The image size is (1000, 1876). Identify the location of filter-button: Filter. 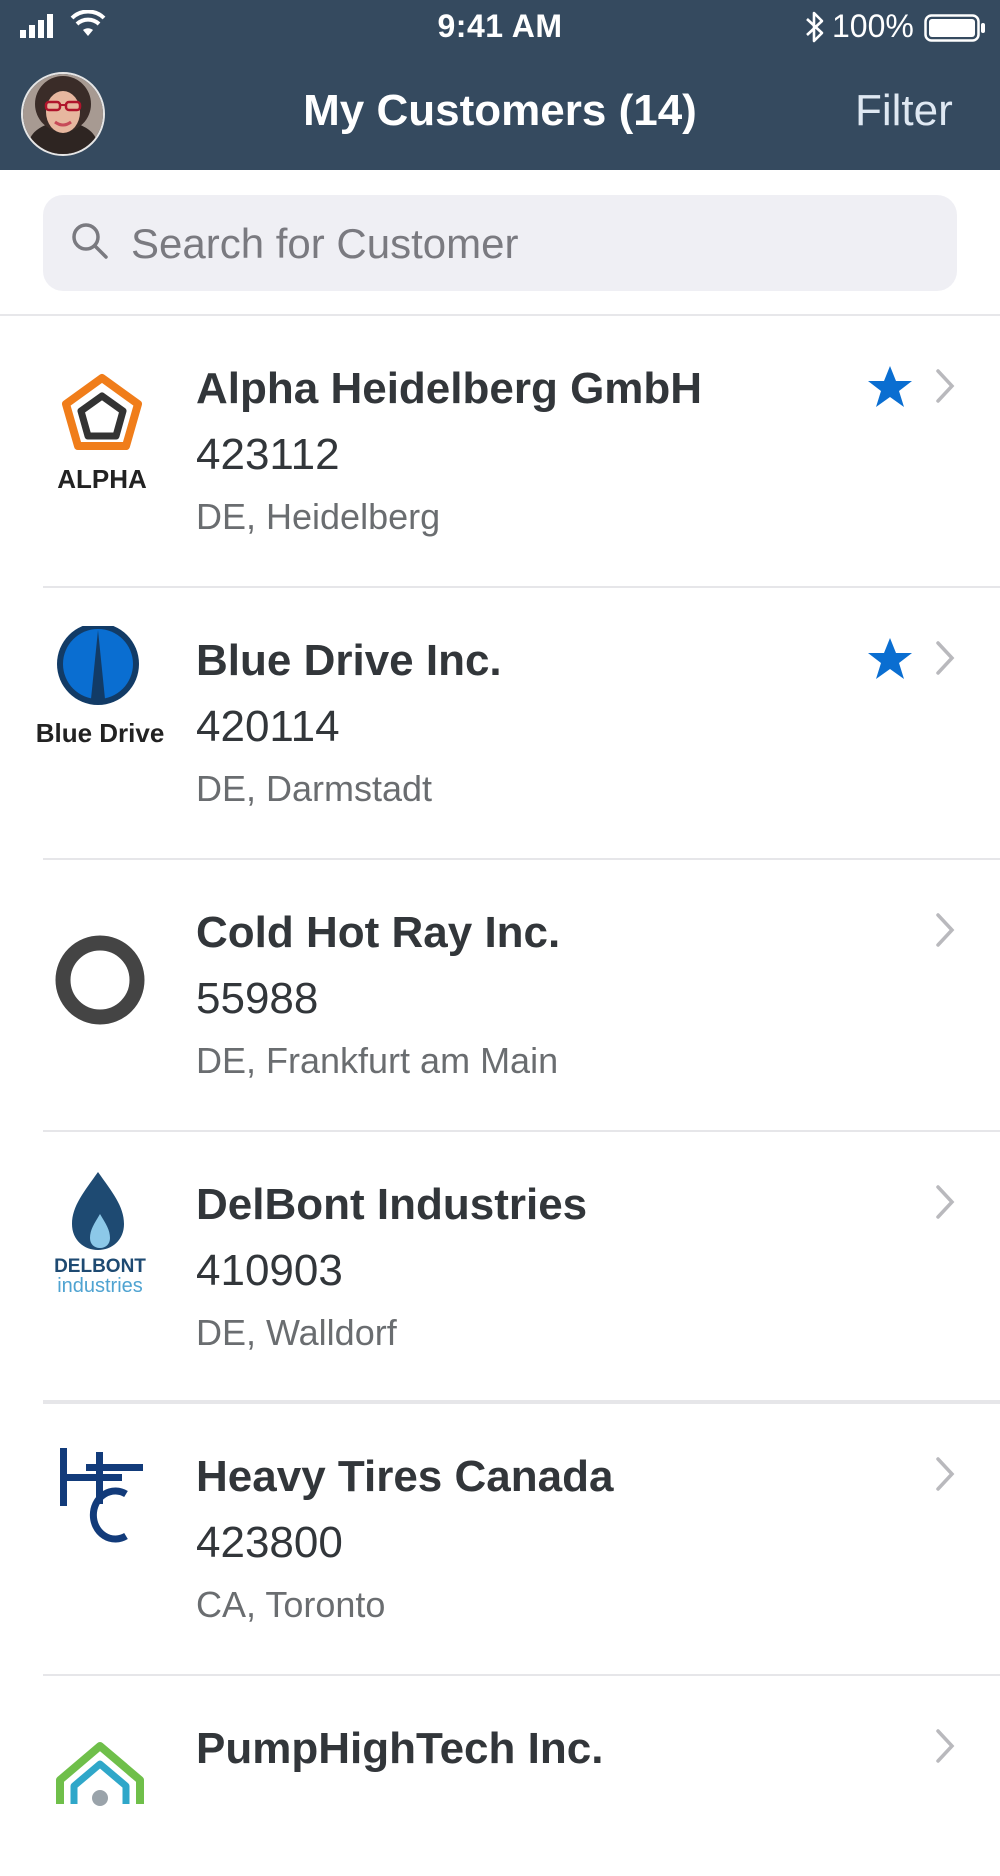
(904, 111).